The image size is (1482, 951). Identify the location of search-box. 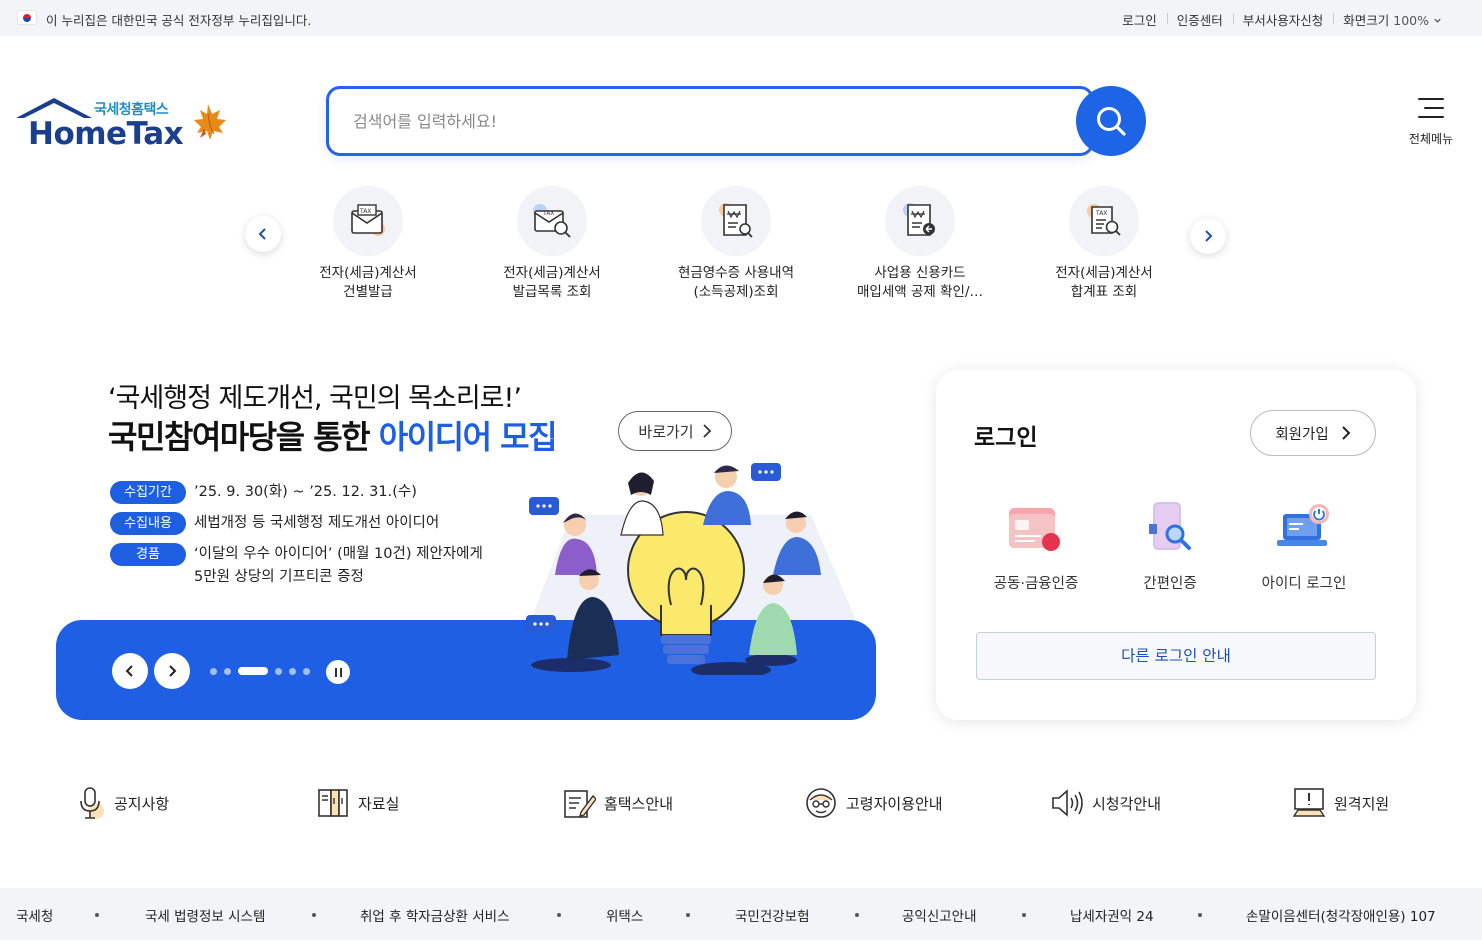
(710, 121).